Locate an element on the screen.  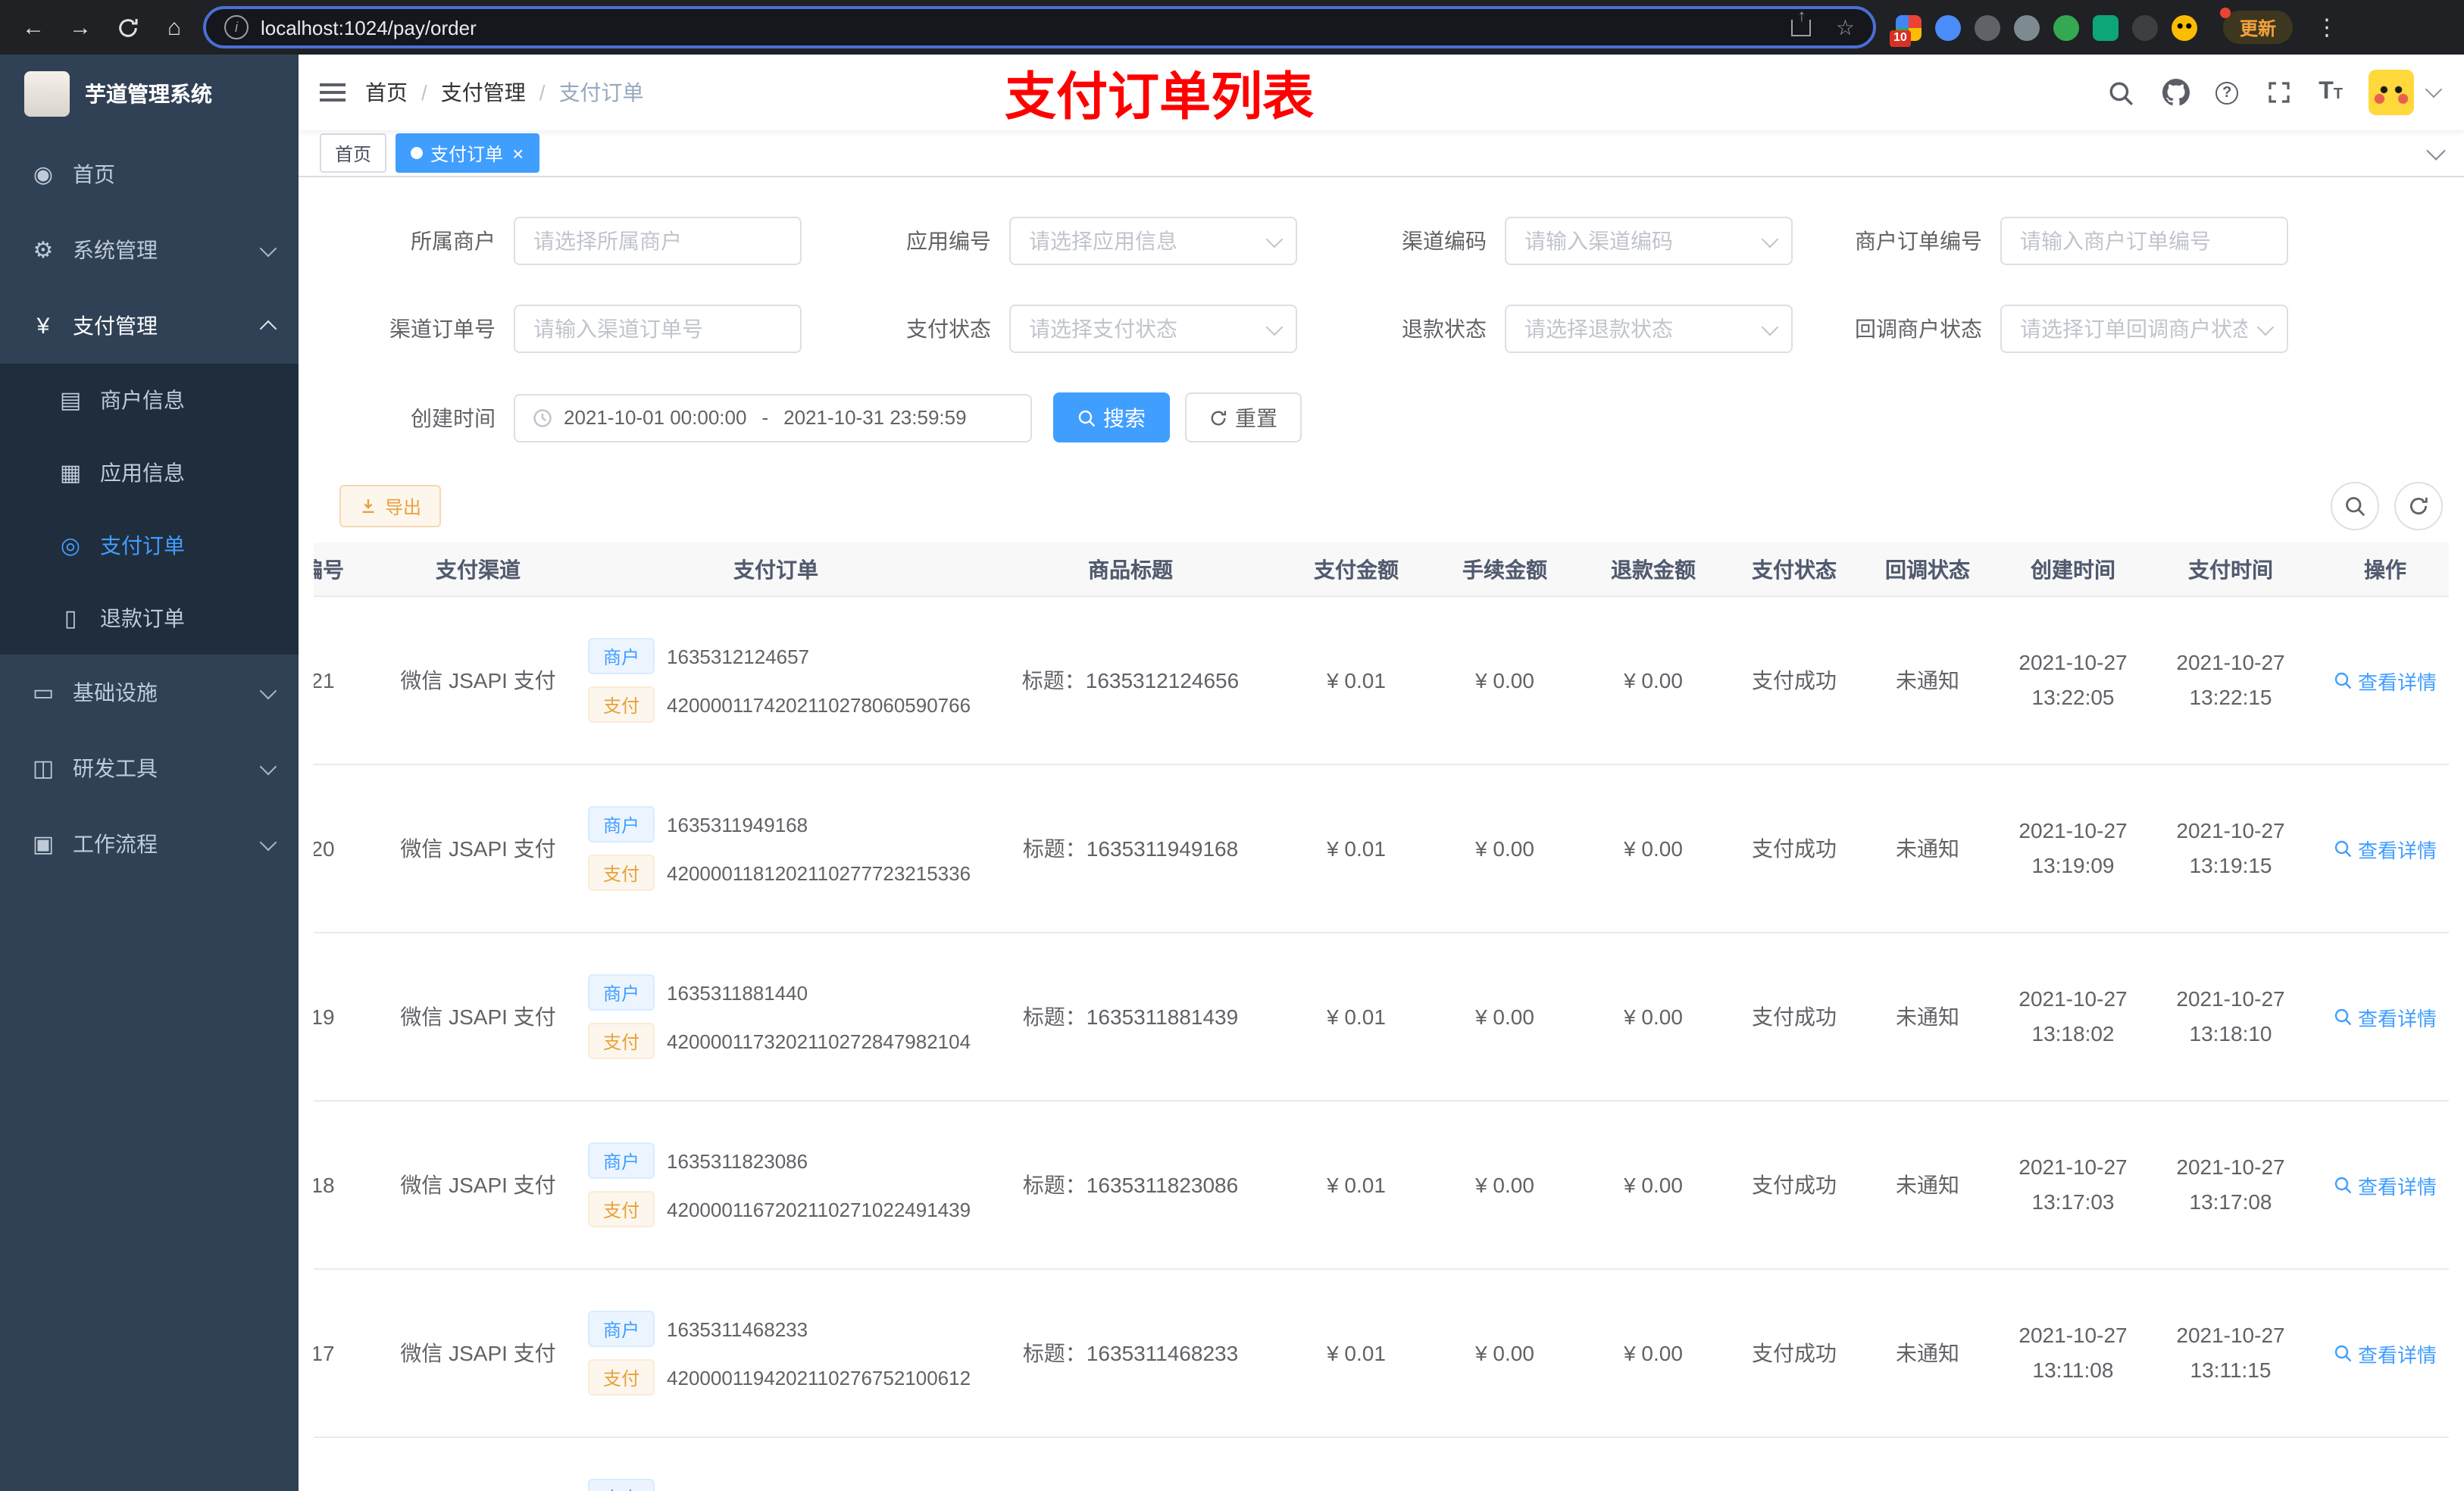
date-start-value: 2021-10-01 00:00:00 is located at coordinates (655, 417).